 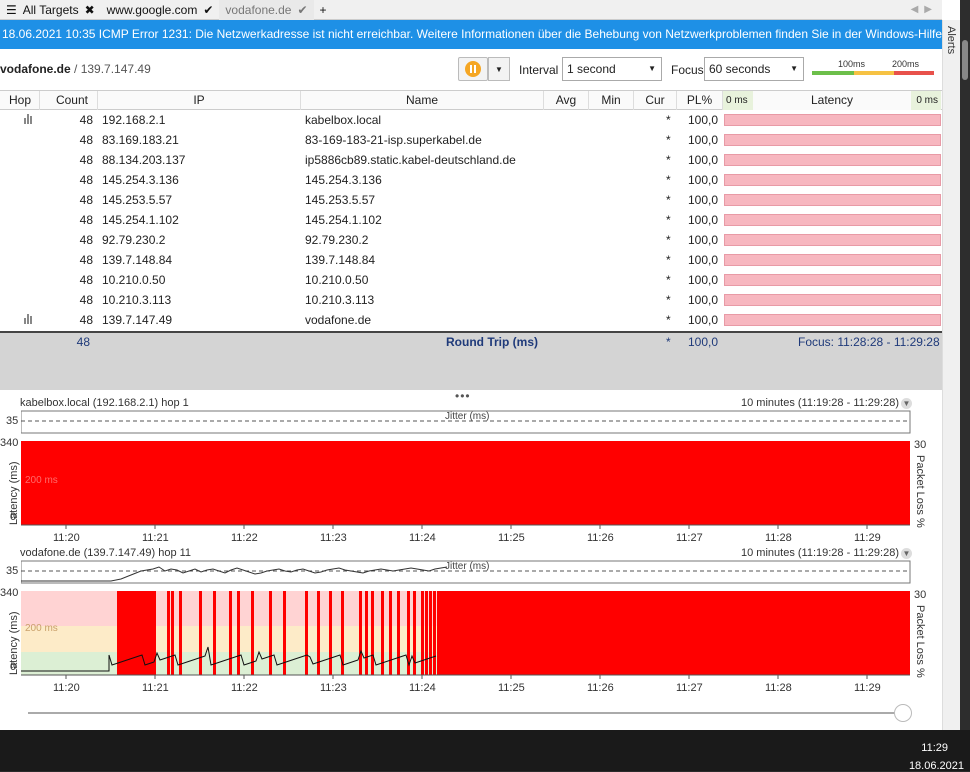 I want to click on col-ip: IP, so click(x=199, y=100).